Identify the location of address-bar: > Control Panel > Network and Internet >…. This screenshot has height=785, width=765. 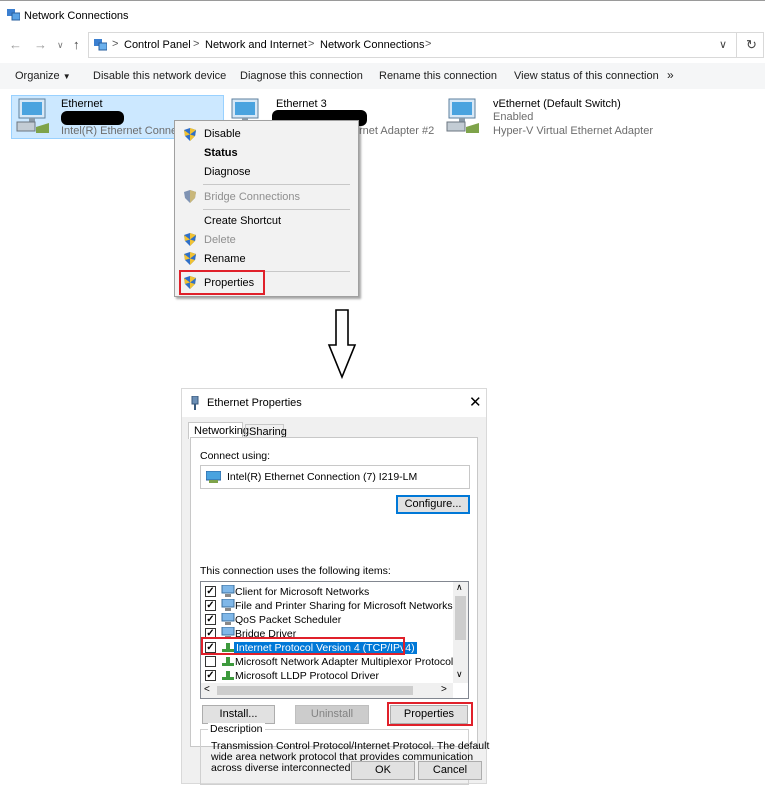
(426, 45).